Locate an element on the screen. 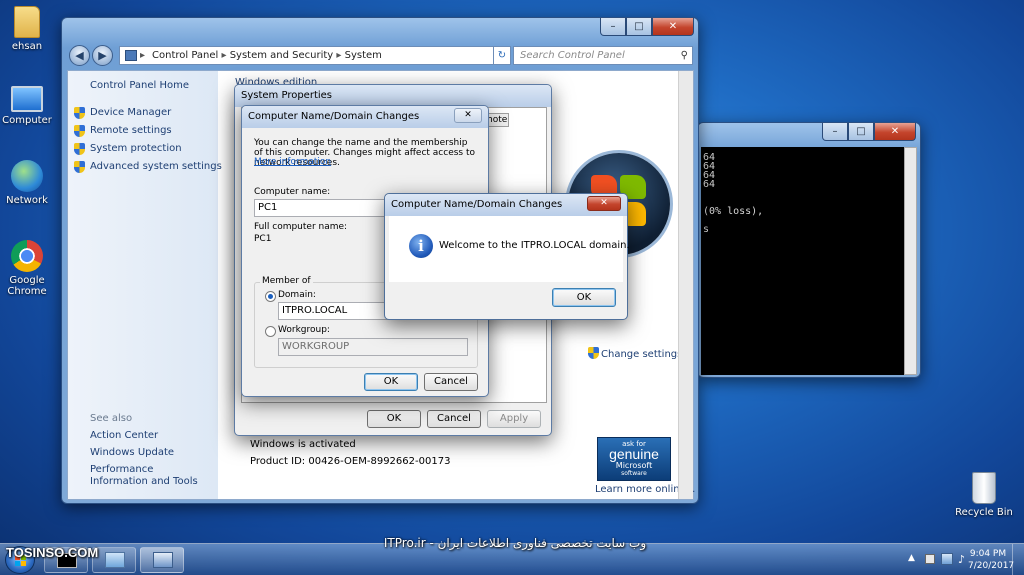 The width and height of the screenshot is (1024, 575). search-icon: ⚲ is located at coordinates (684, 55).